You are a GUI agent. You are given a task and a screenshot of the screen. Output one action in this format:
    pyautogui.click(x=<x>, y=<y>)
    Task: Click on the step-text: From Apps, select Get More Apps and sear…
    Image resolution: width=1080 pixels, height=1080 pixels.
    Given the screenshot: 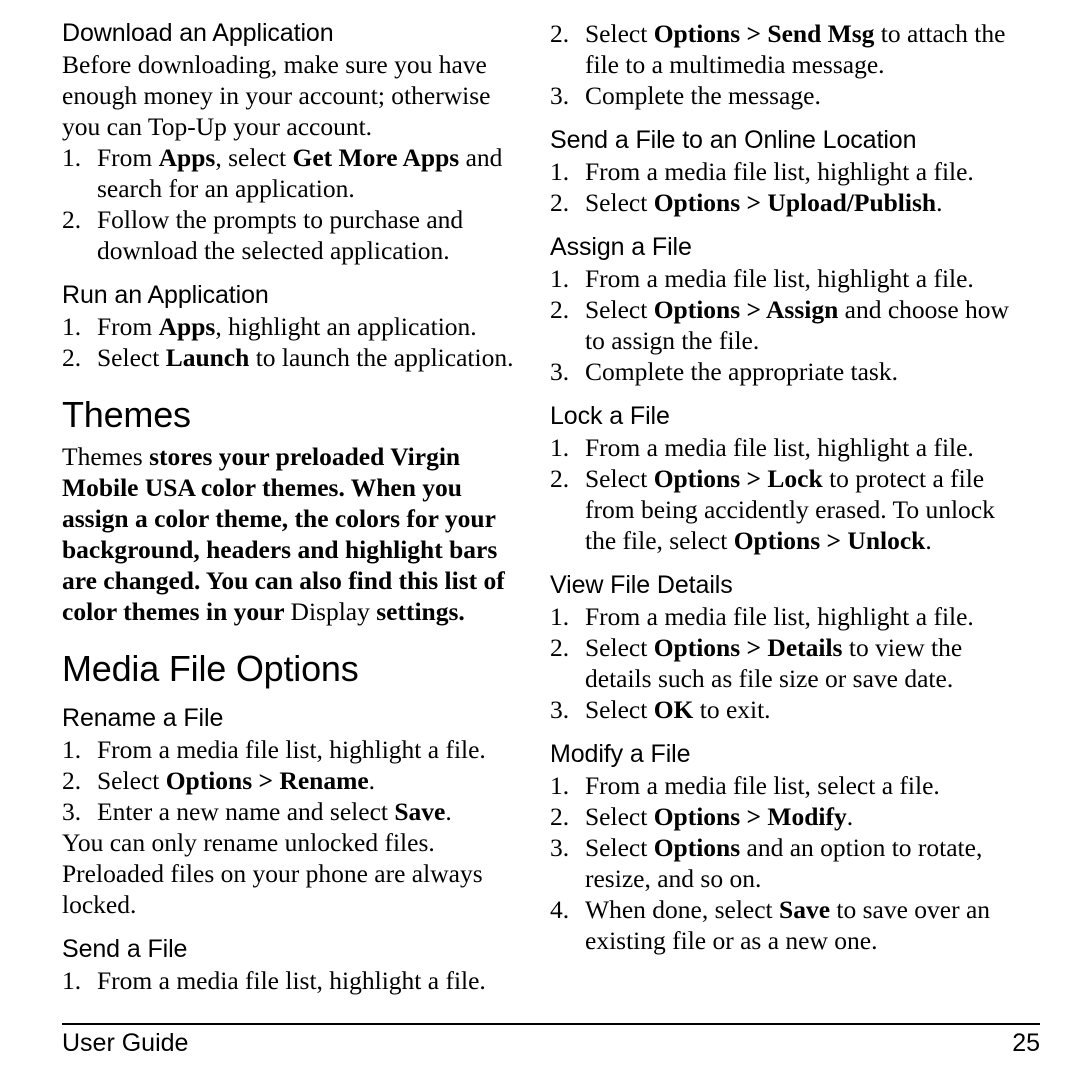 What is the action you would take?
    pyautogui.click(x=300, y=173)
    